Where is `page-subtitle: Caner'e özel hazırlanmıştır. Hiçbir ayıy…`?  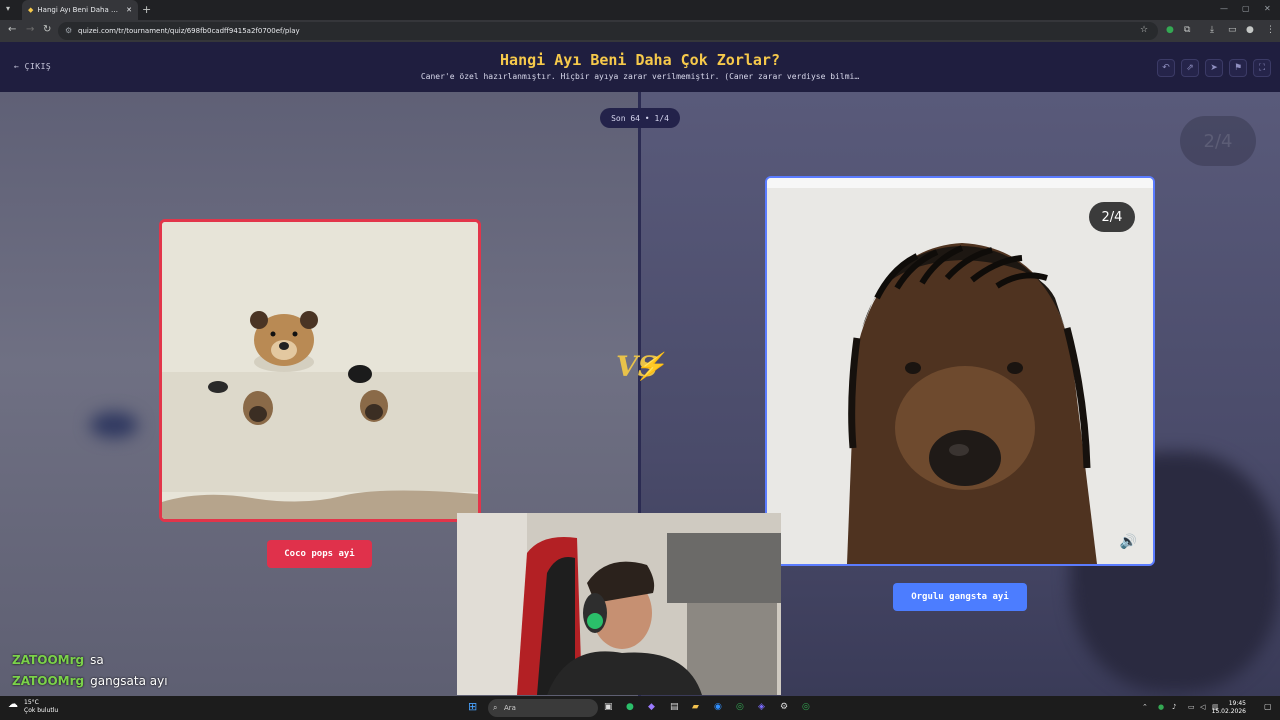 page-subtitle: Caner'e özel hazırlanmıştır. Hiçbir ayıy… is located at coordinates (640, 76).